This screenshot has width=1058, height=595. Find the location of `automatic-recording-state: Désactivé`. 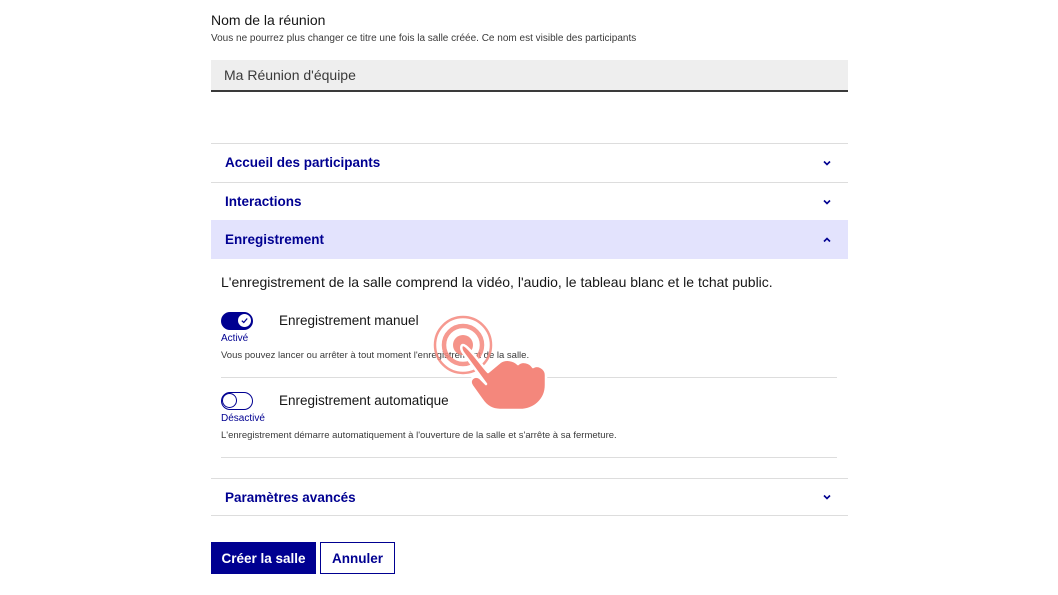

automatic-recording-state: Désactivé is located at coordinates (243, 418).